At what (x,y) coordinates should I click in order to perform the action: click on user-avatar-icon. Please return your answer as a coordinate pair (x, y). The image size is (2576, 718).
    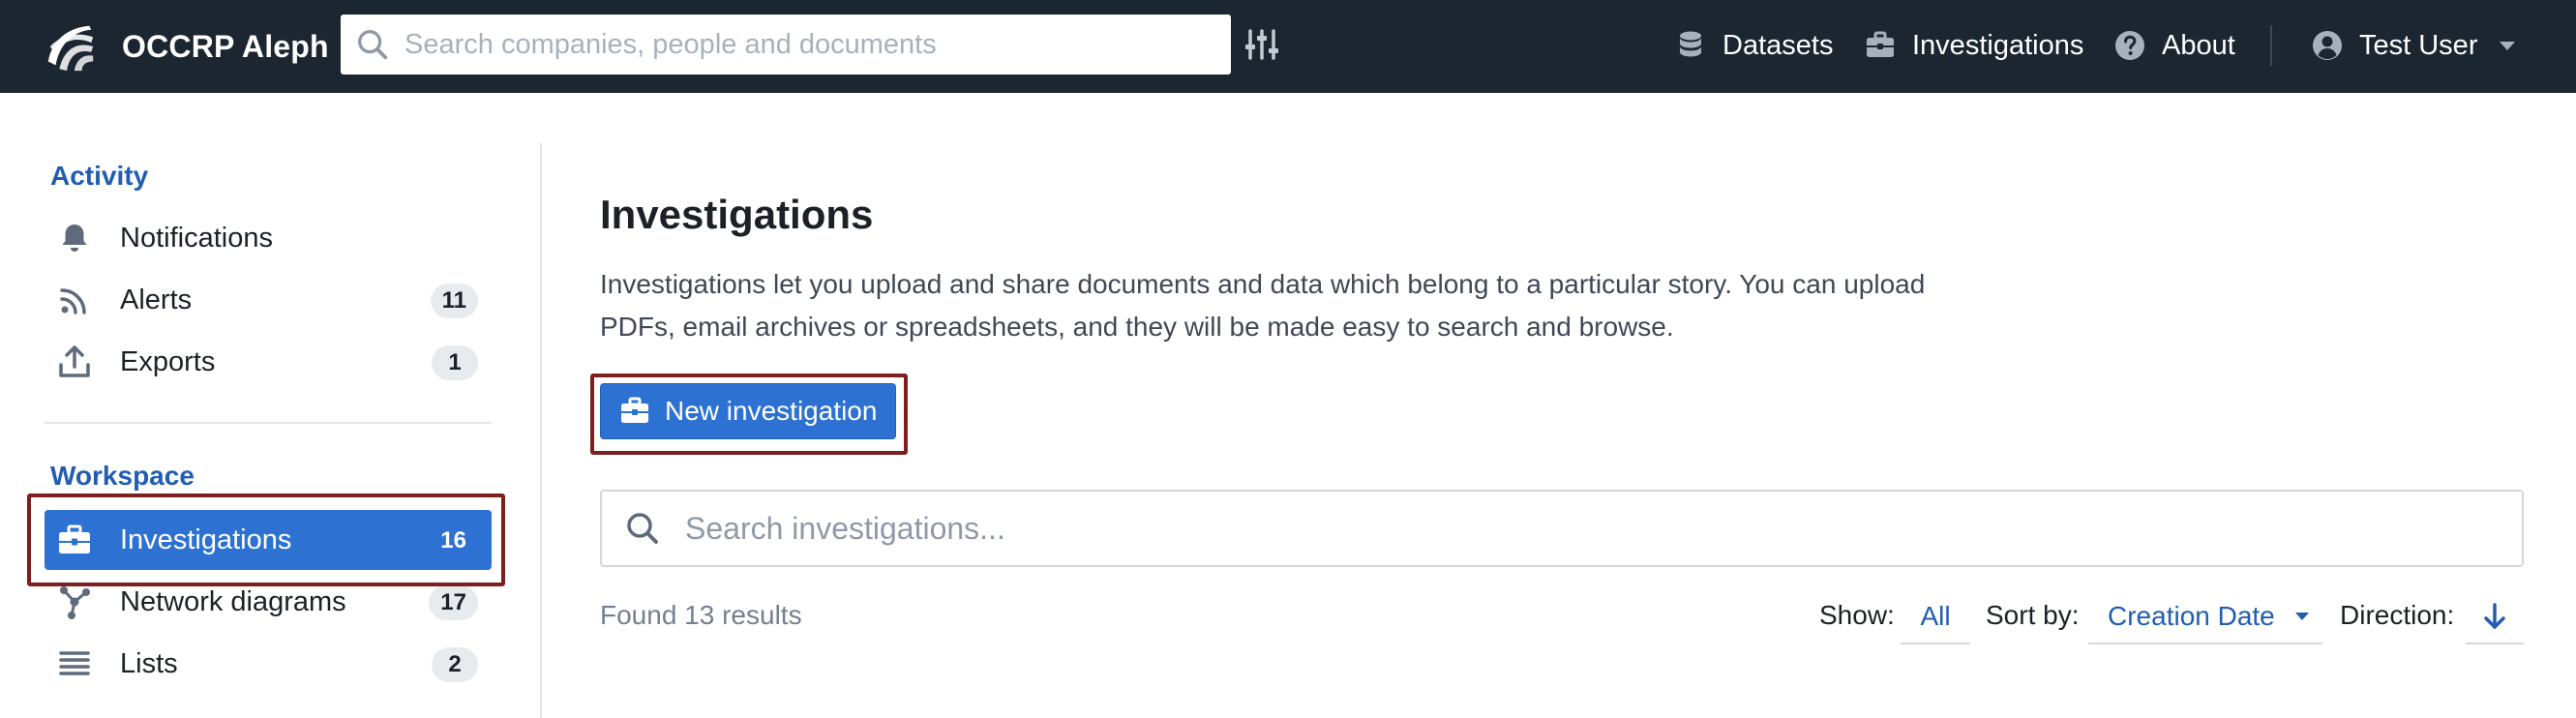
    Looking at the image, I should click on (2327, 45).